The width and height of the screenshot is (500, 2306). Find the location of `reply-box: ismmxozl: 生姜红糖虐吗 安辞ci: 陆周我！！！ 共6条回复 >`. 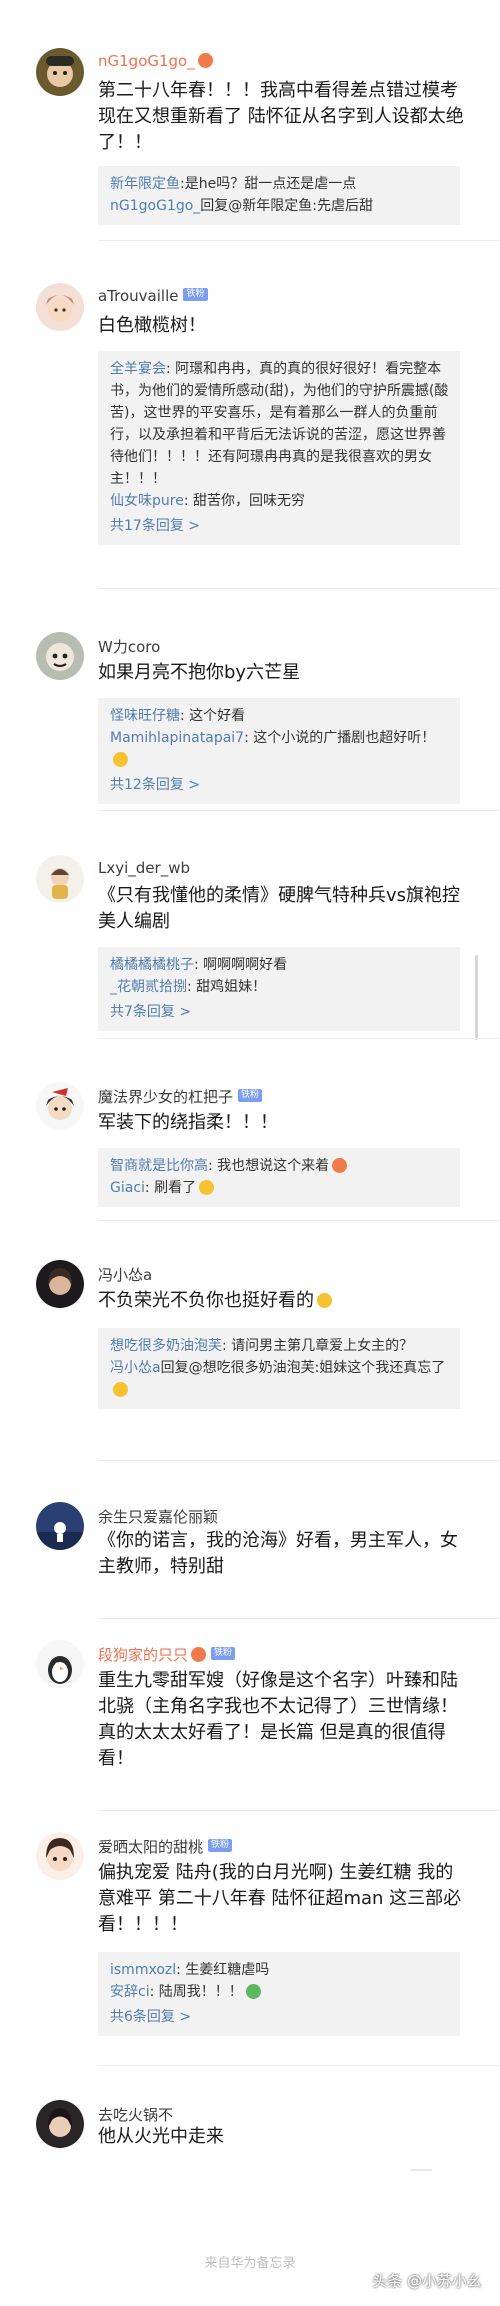

reply-box: ismmxozl: 生姜红糖虐吗 安辞ci: 陆周我！！！ 共6条回复 > is located at coordinates (279, 1994).